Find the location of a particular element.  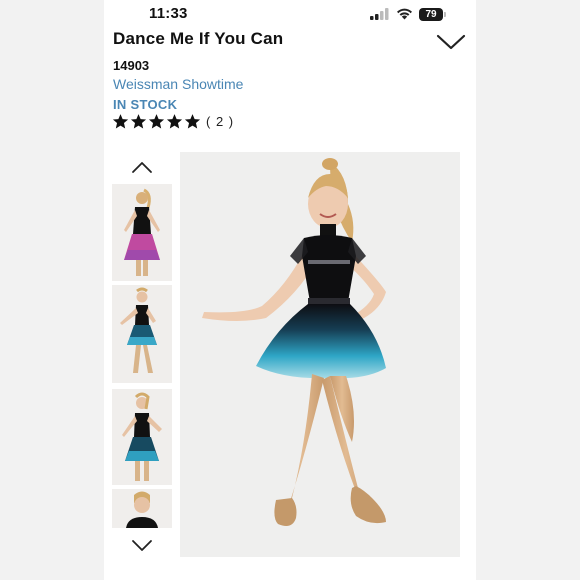

thumbnail-prev-button is located at coordinates (142, 167).